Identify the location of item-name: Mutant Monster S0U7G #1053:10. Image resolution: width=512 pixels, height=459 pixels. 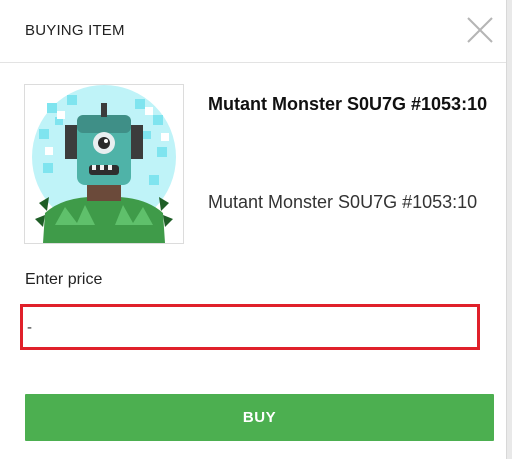
(348, 104).